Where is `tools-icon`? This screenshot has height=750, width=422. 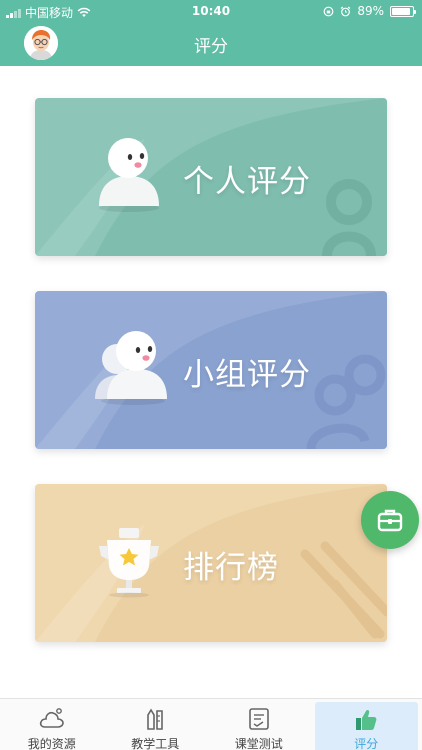
tools-icon is located at coordinates (155, 719).